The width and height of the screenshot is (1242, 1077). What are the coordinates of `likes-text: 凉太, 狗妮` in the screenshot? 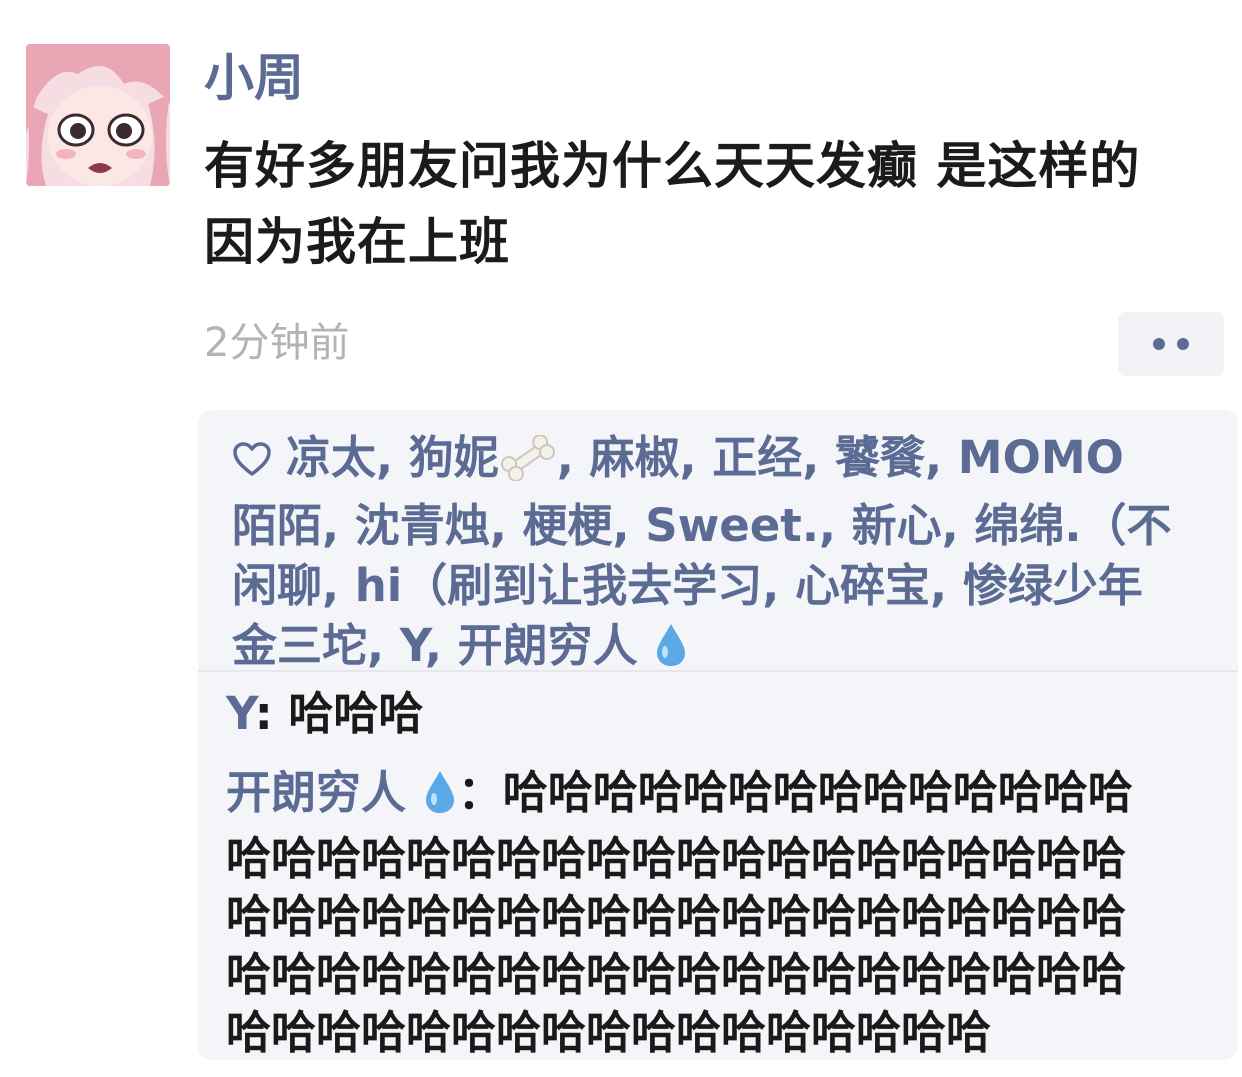 It's located at (392, 457).